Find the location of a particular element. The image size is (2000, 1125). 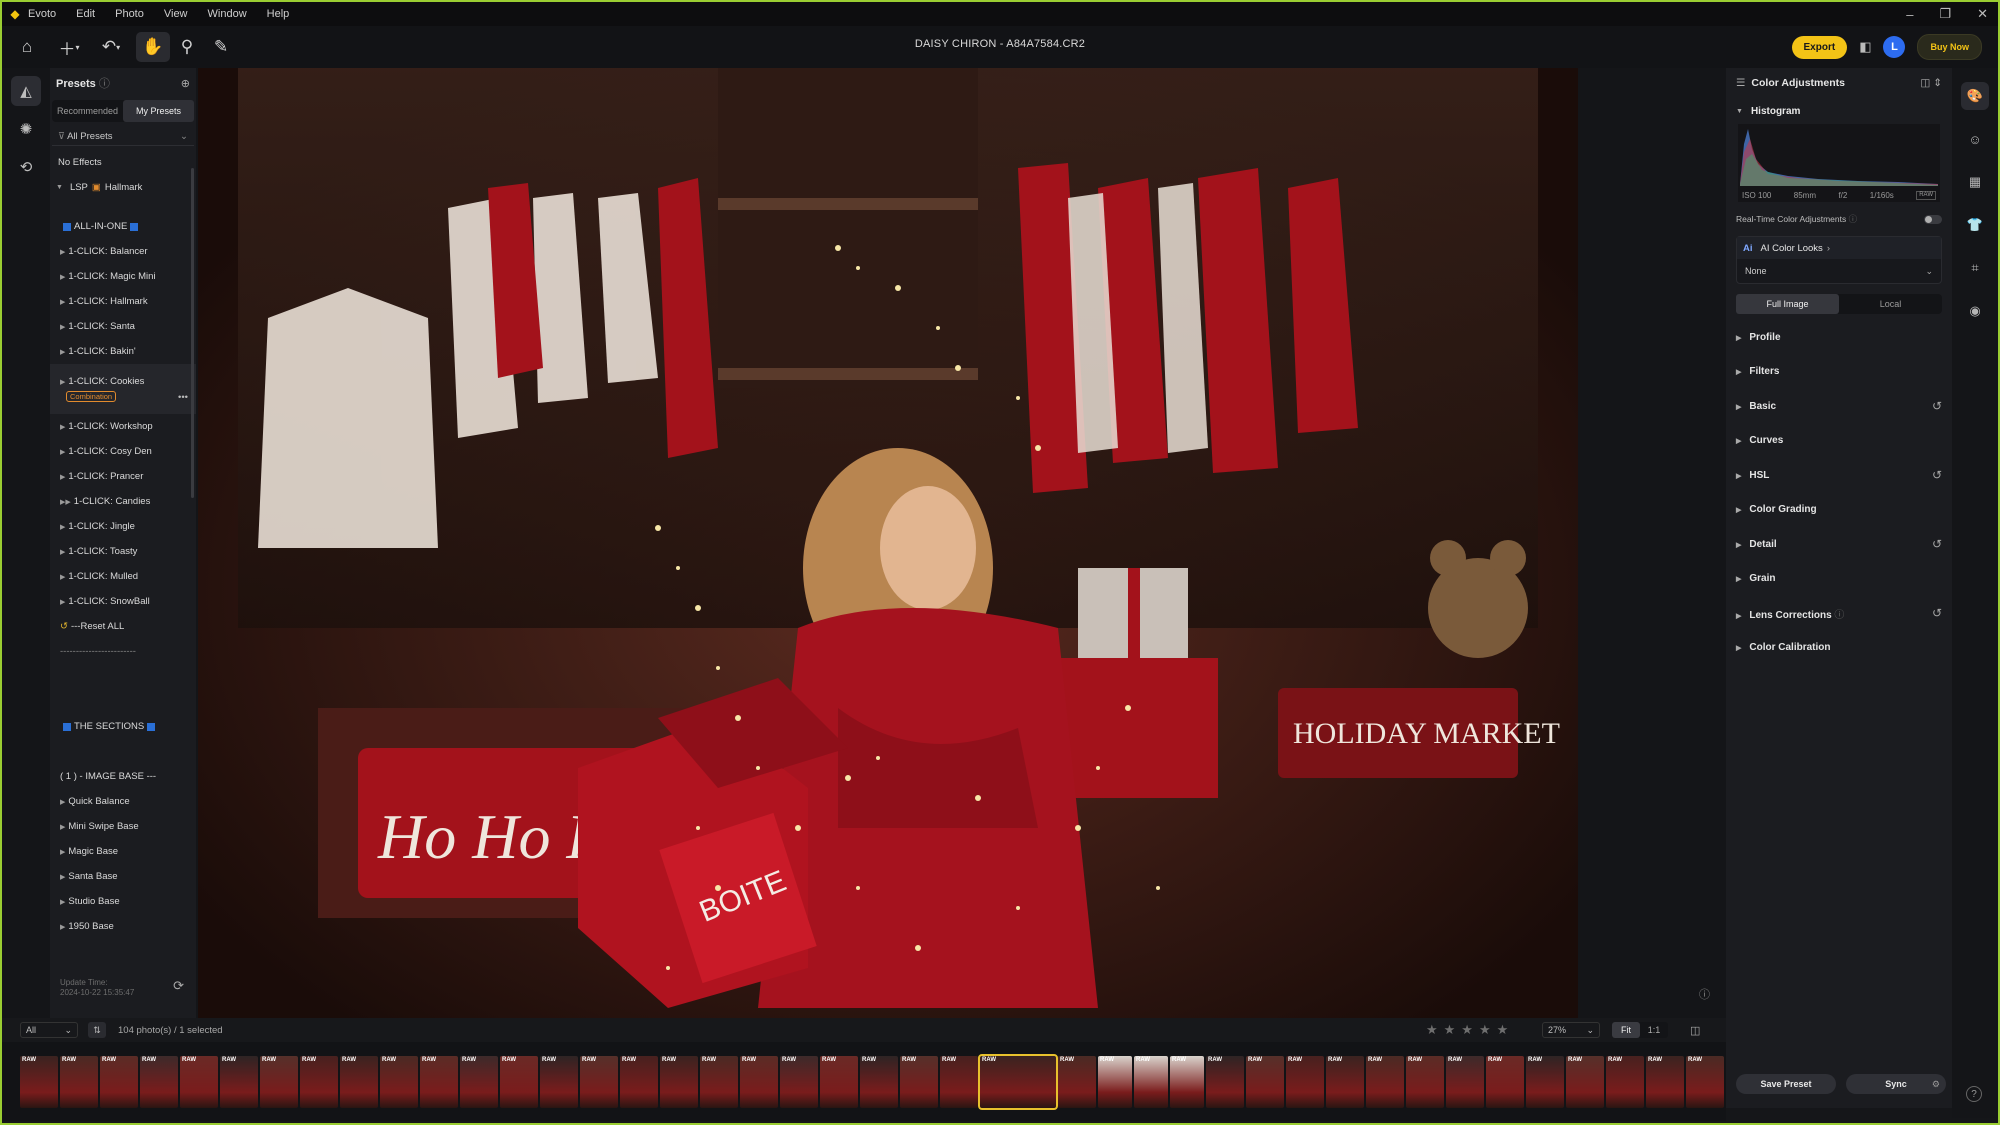

preset-item: ▶ 1-CLICK: Hallmark is located at coordinates (123, 301).